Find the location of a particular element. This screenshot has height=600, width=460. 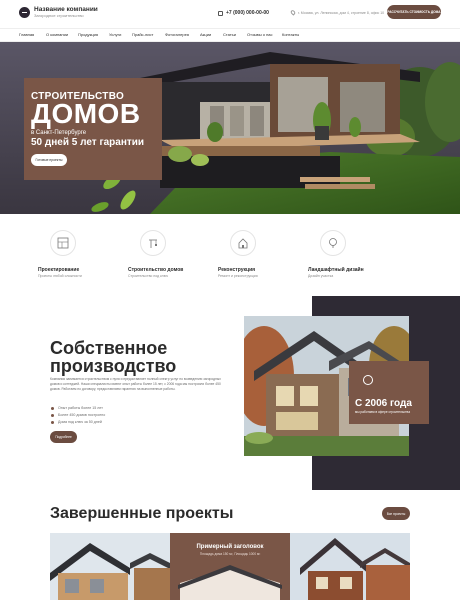

company-name: Название компании is located at coordinates (66, 9).